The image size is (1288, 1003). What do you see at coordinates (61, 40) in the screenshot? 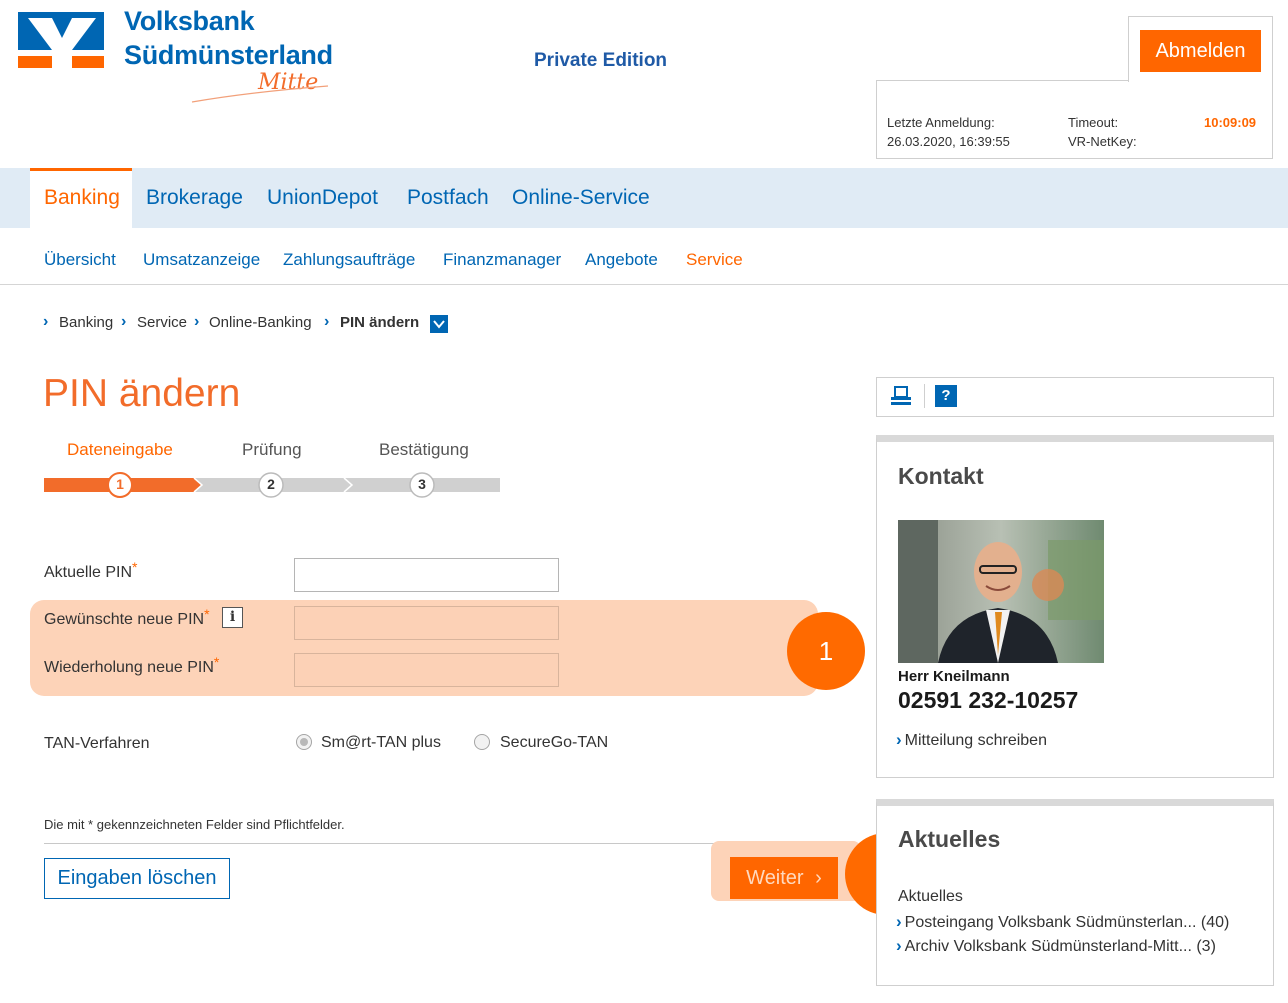
I see `volksbank-logo` at bounding box center [61, 40].